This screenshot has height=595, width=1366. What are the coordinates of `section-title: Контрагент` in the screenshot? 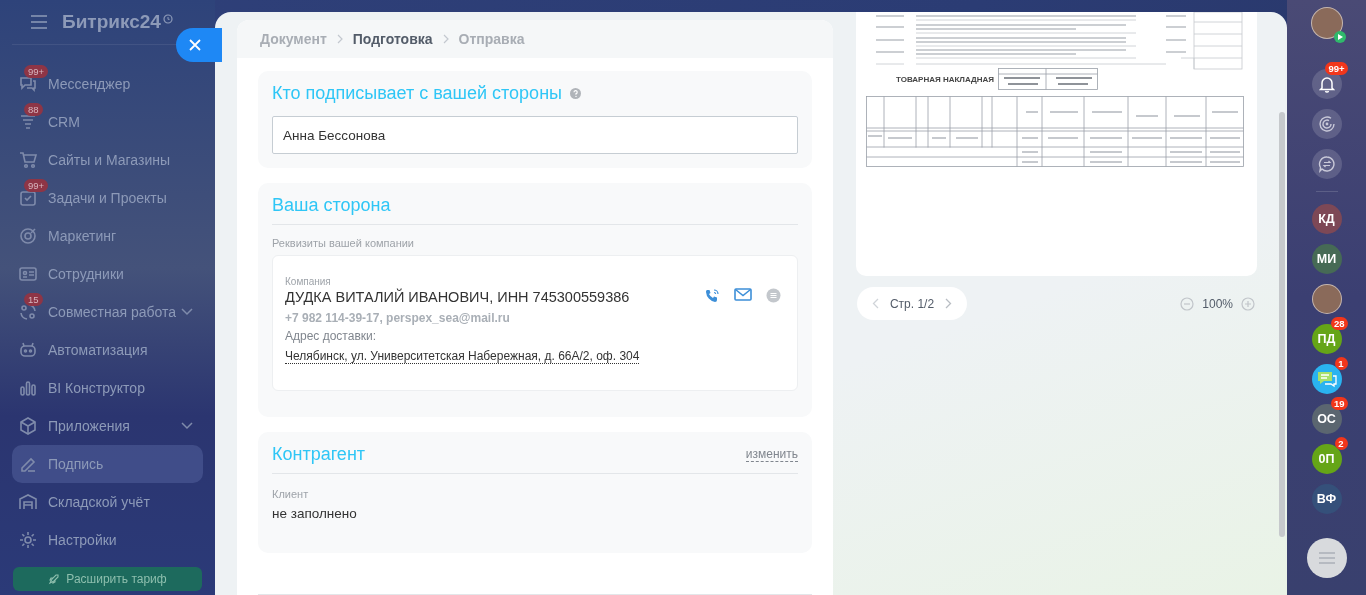 It's located at (319, 454).